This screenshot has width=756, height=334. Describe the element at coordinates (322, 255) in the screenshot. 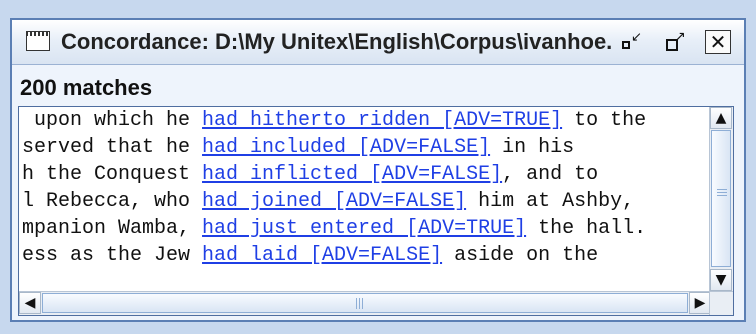

I see `match-link: had laid [ADV=FALSE]` at that location.